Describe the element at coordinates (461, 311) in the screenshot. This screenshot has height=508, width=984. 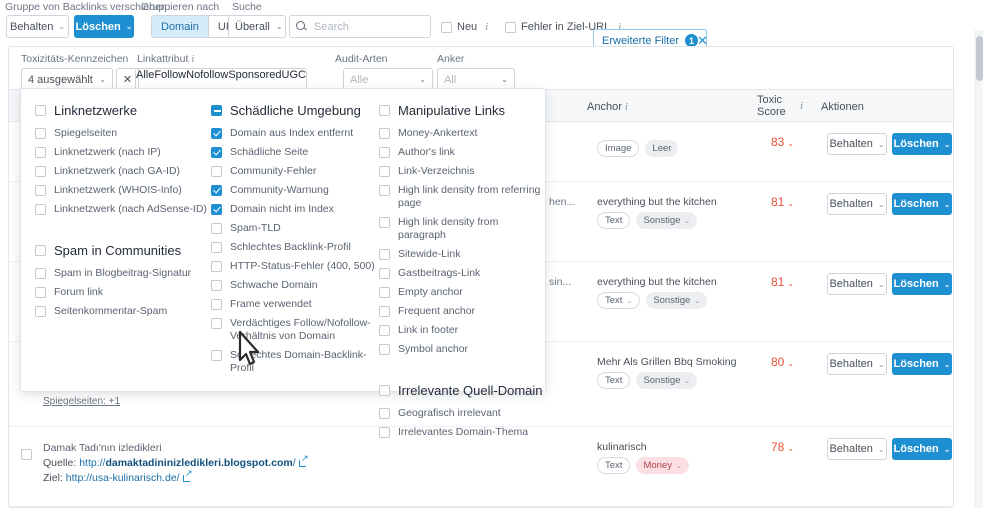
I see `dropdown-filter-item: Frequent anchor` at that location.